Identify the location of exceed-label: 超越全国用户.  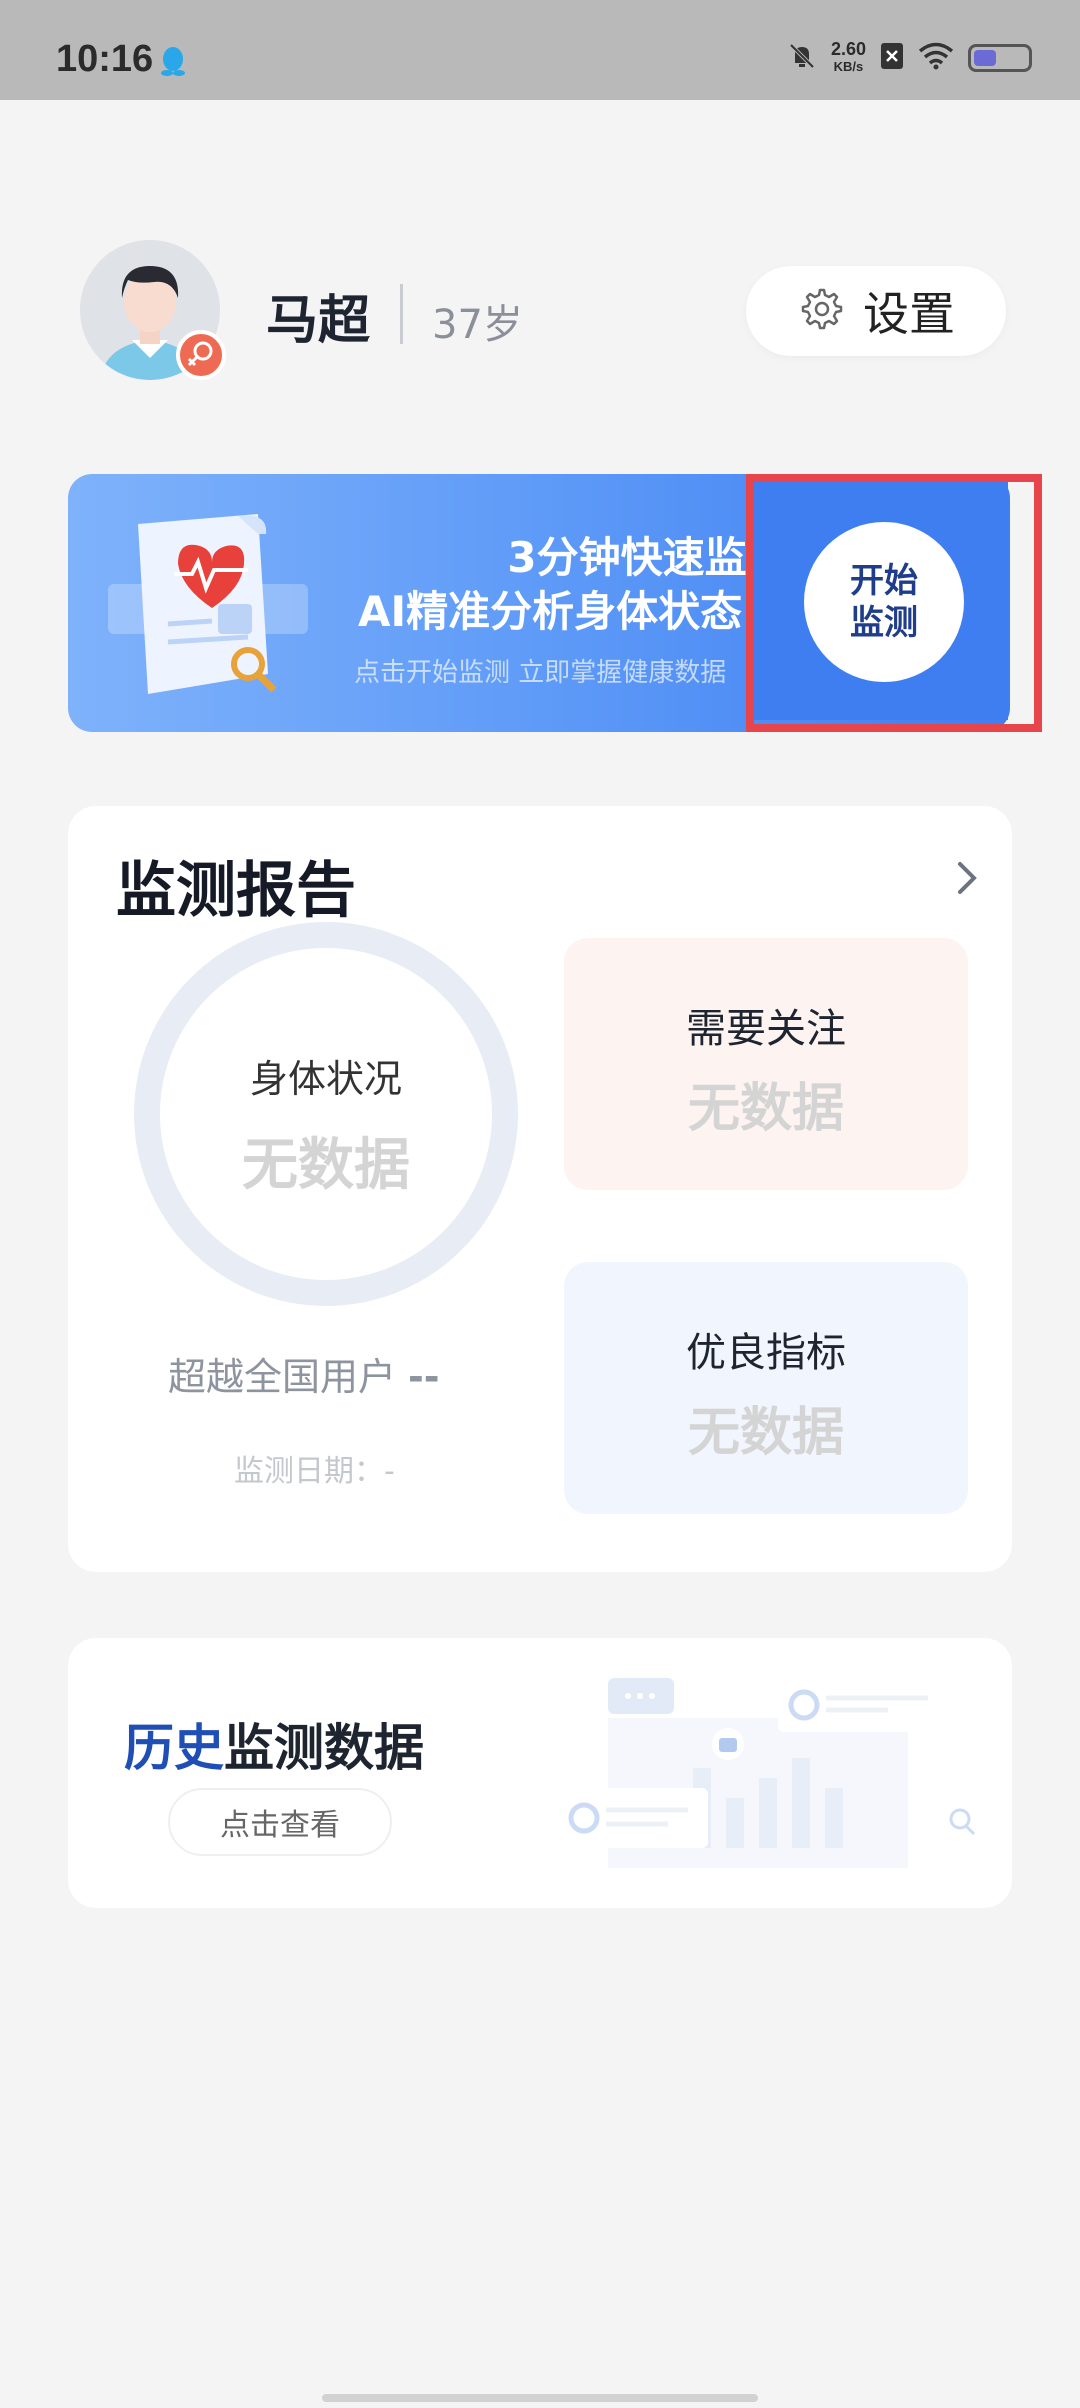
(282, 1377).